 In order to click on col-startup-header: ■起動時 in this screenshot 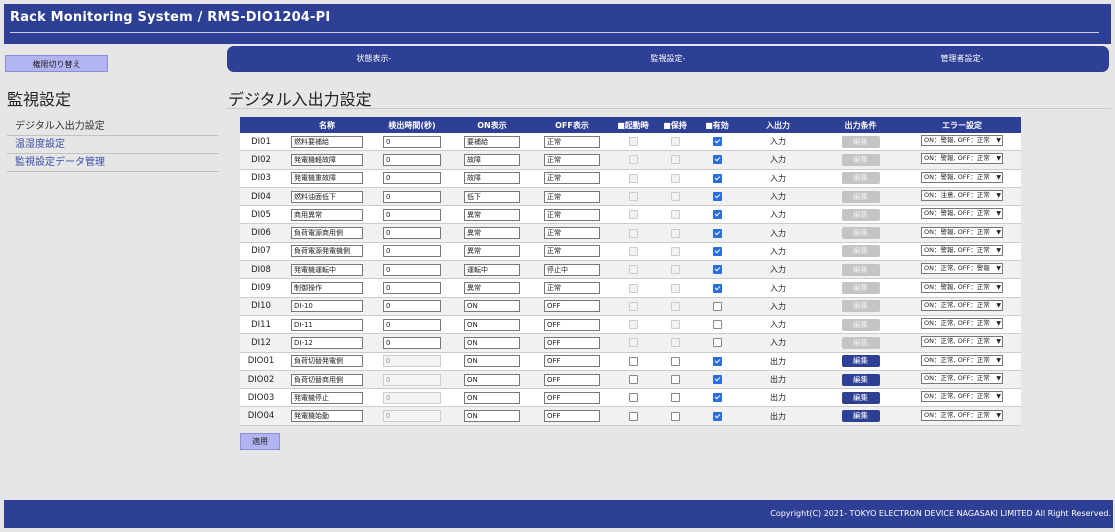, I will do `click(633, 125)`.